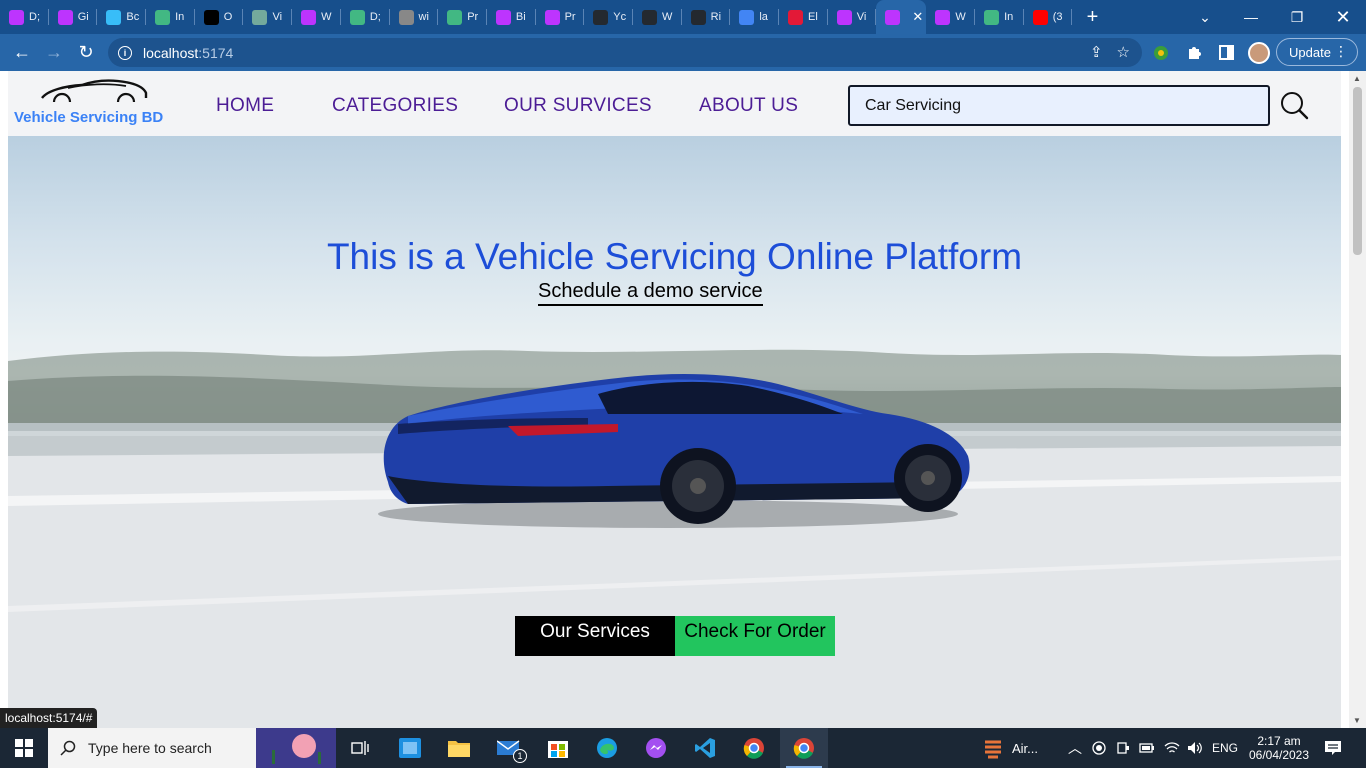 This screenshot has height=768, width=1366. I want to click on menu-dots-icon: ⋮, so click(1341, 51).